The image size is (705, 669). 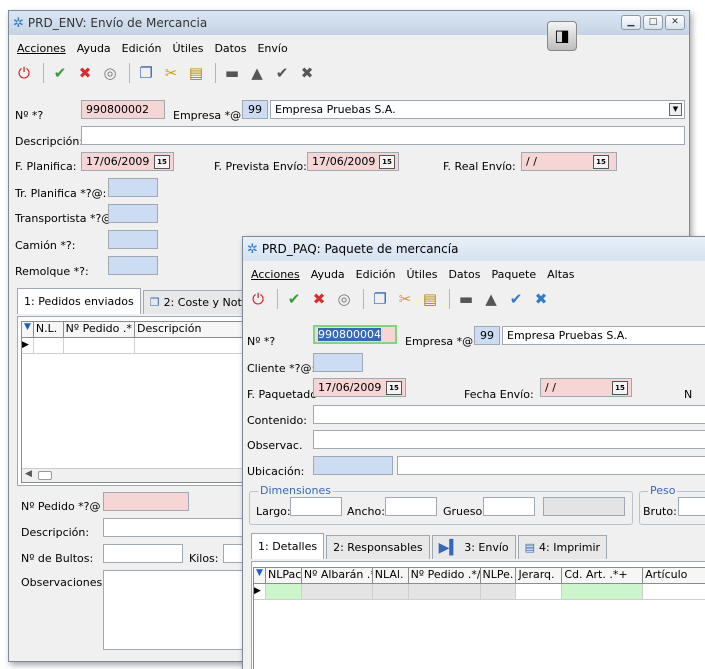 I want to click on largo-field, so click(x=316, y=506).